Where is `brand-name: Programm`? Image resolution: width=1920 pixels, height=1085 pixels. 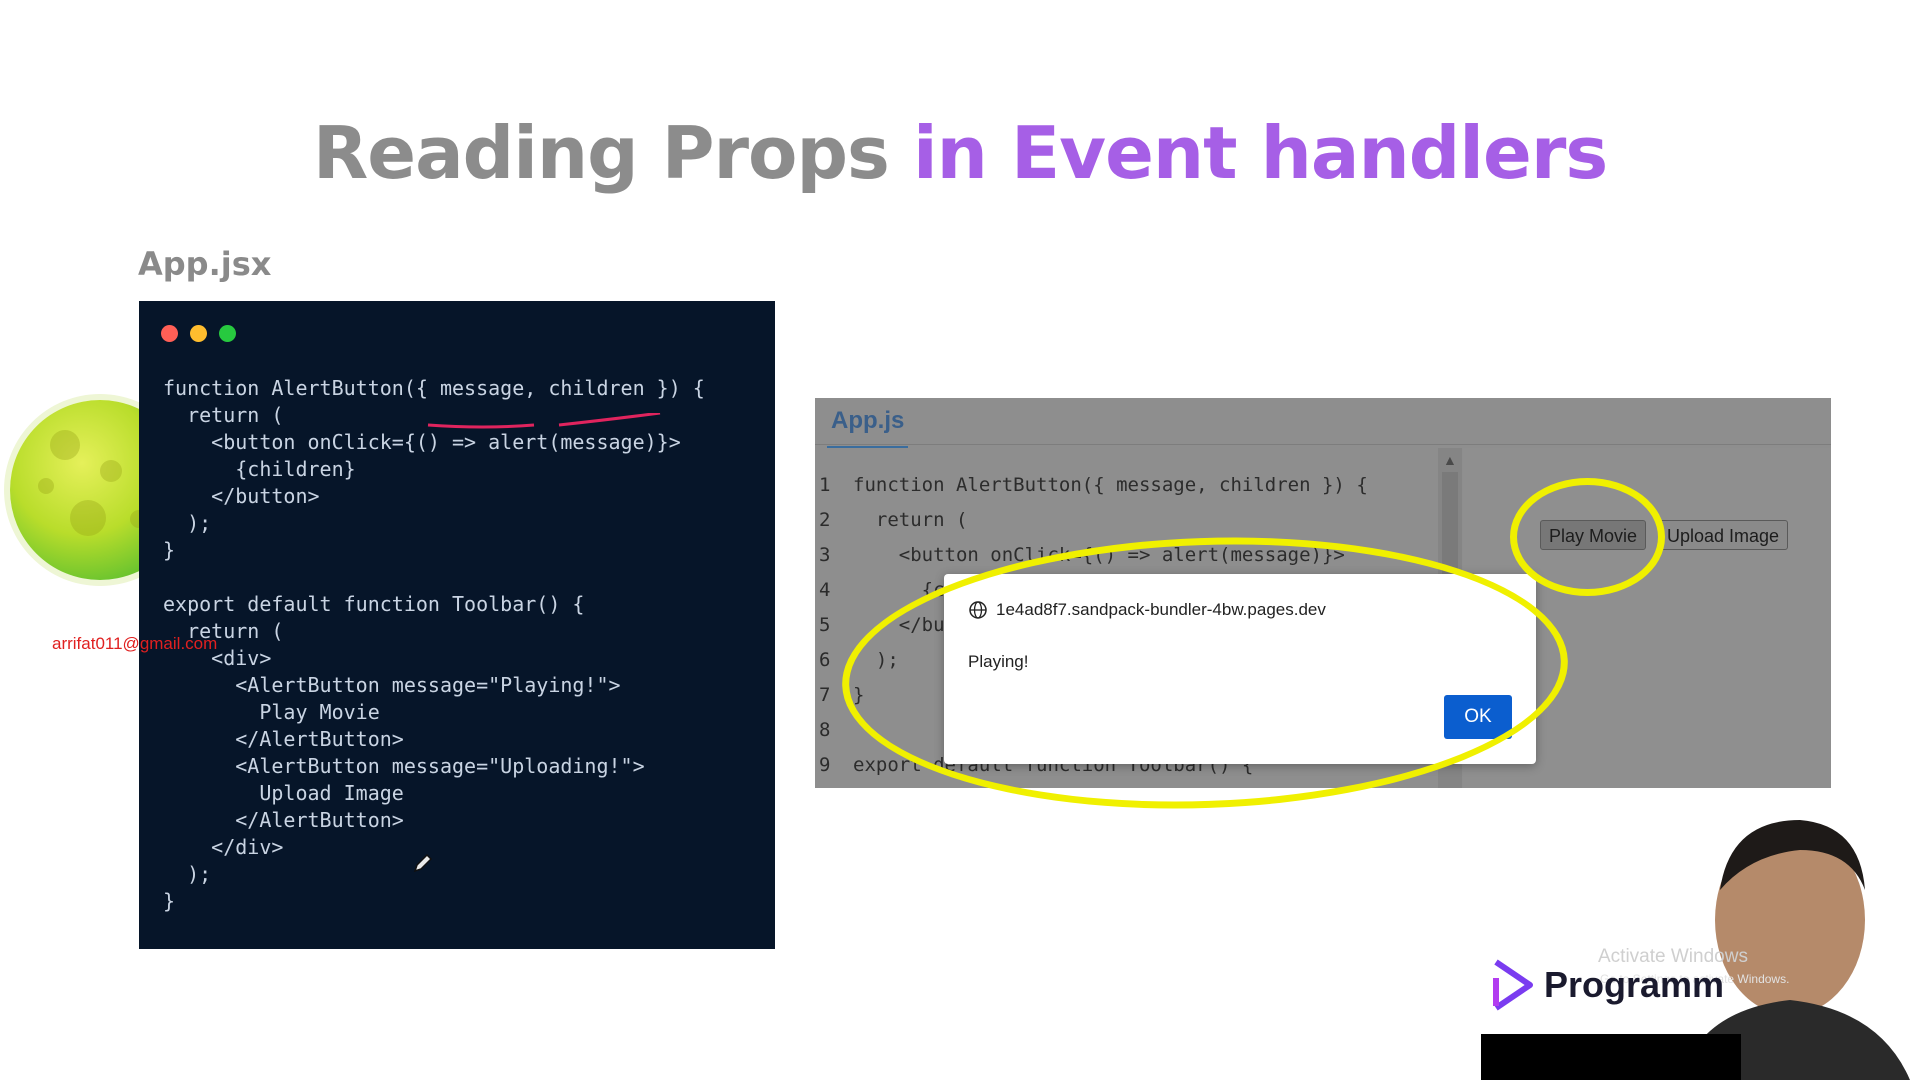
brand-name: Programm is located at coordinates (1634, 984).